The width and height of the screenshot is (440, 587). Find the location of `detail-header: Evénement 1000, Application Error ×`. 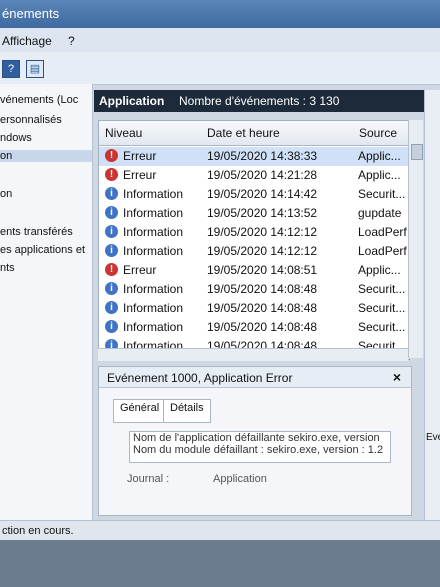

detail-header: Evénement 1000, Application Error × is located at coordinates (255, 377).